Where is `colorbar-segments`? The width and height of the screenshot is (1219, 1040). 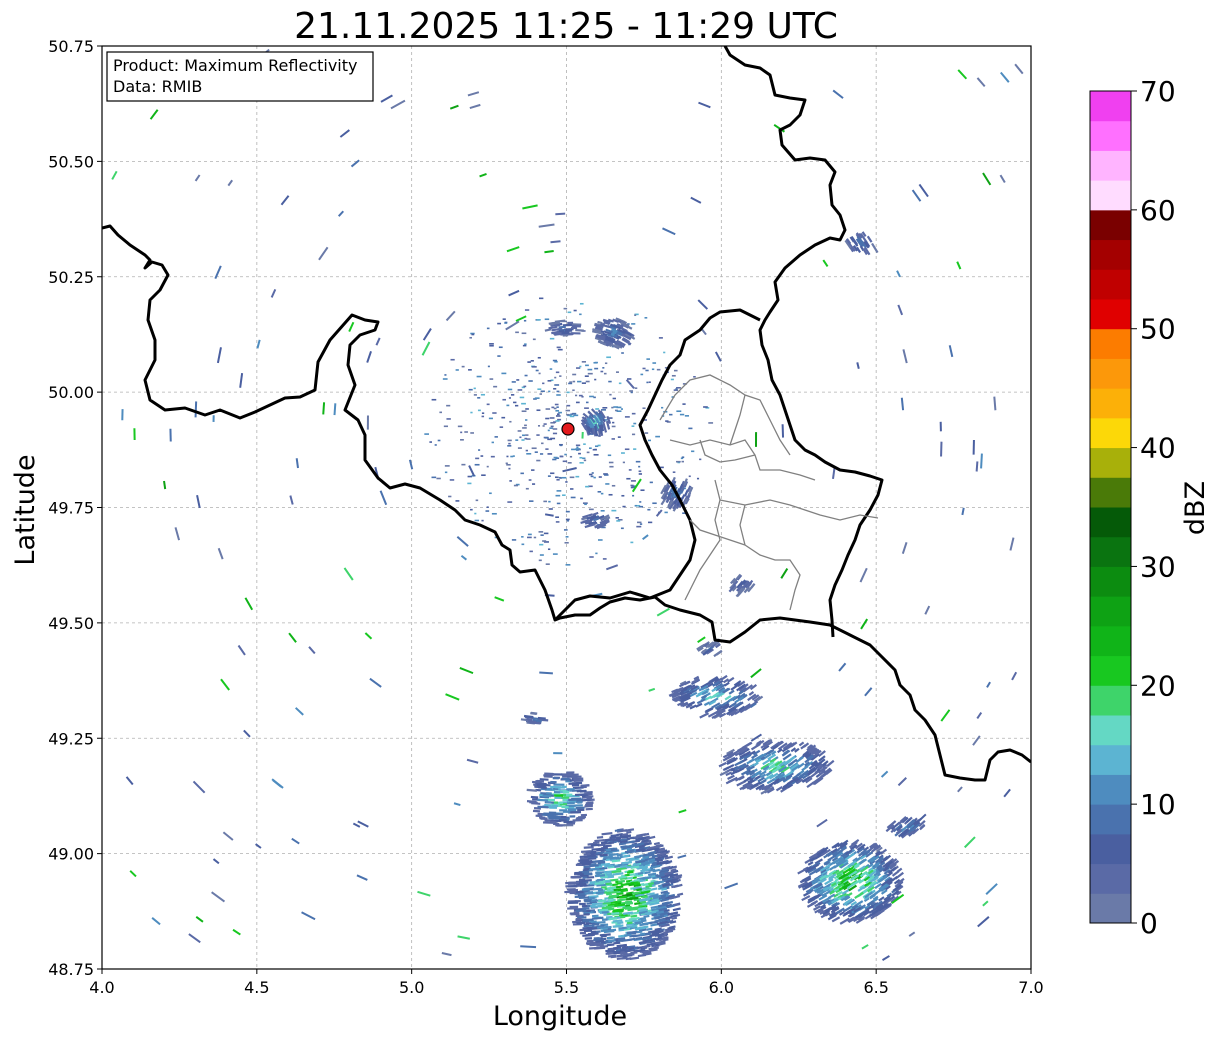
colorbar-segments is located at coordinates (1110, 507).